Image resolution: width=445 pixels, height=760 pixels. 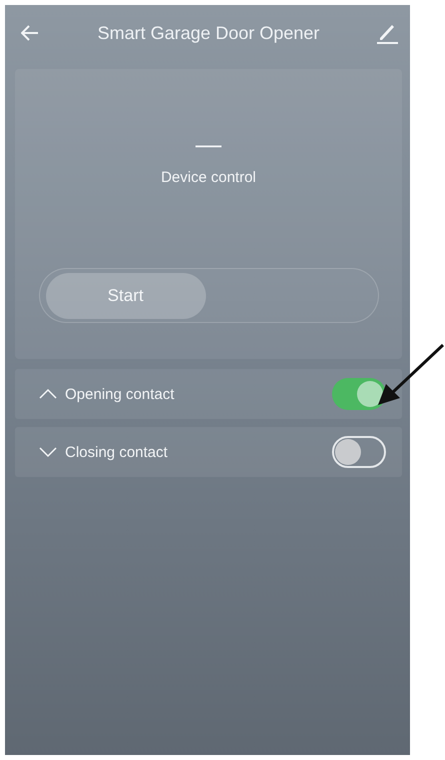 What do you see at coordinates (117, 452) in the screenshot?
I see `contact-label: Closing contact` at bounding box center [117, 452].